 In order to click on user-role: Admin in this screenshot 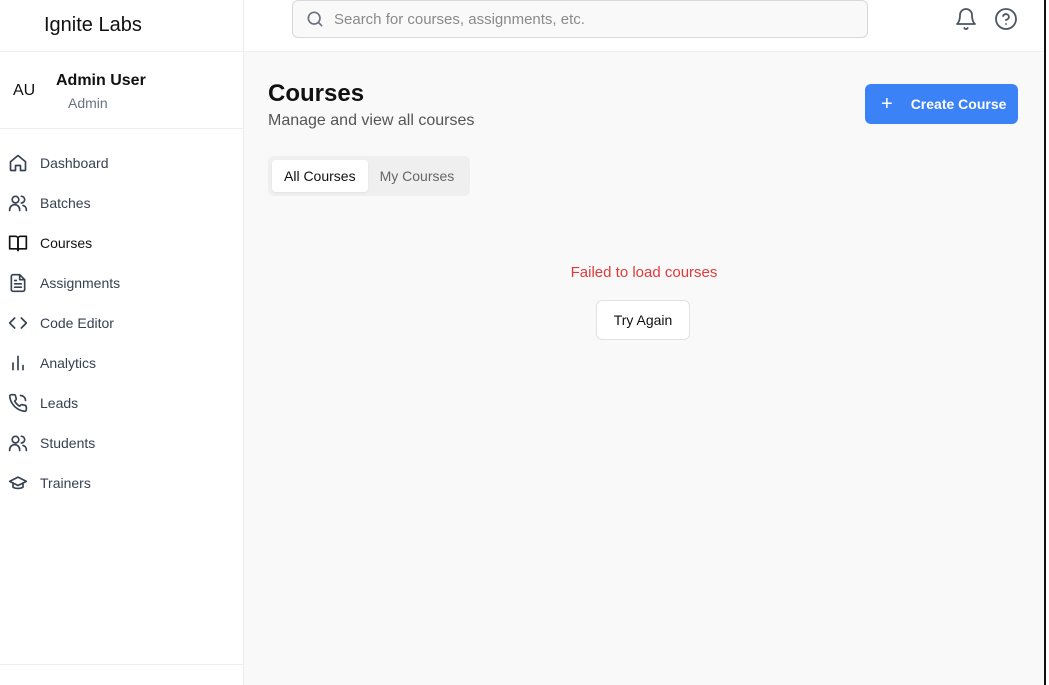, I will do `click(88, 103)`.